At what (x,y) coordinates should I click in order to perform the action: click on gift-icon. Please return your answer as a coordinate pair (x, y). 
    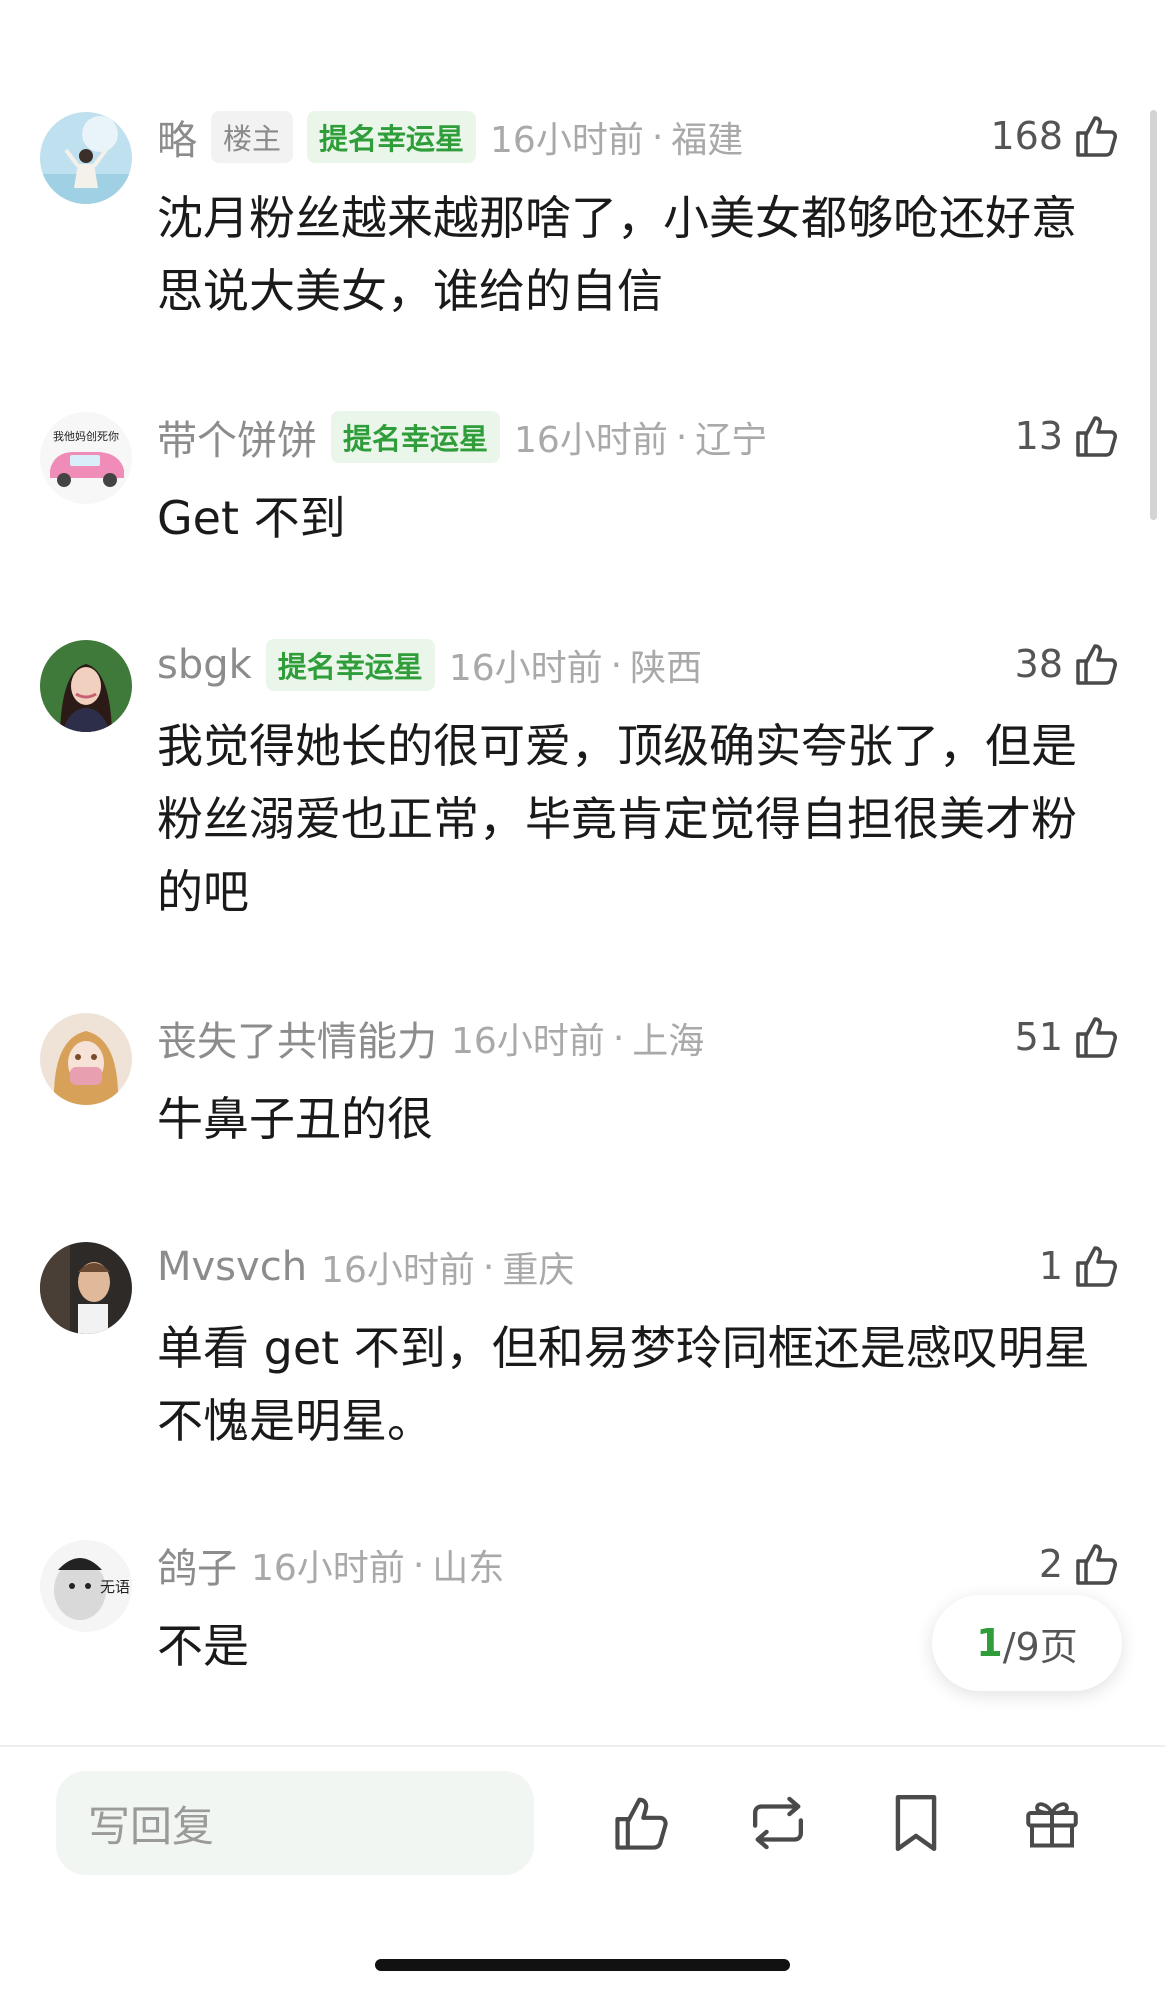
    Looking at the image, I should click on (1052, 1825).